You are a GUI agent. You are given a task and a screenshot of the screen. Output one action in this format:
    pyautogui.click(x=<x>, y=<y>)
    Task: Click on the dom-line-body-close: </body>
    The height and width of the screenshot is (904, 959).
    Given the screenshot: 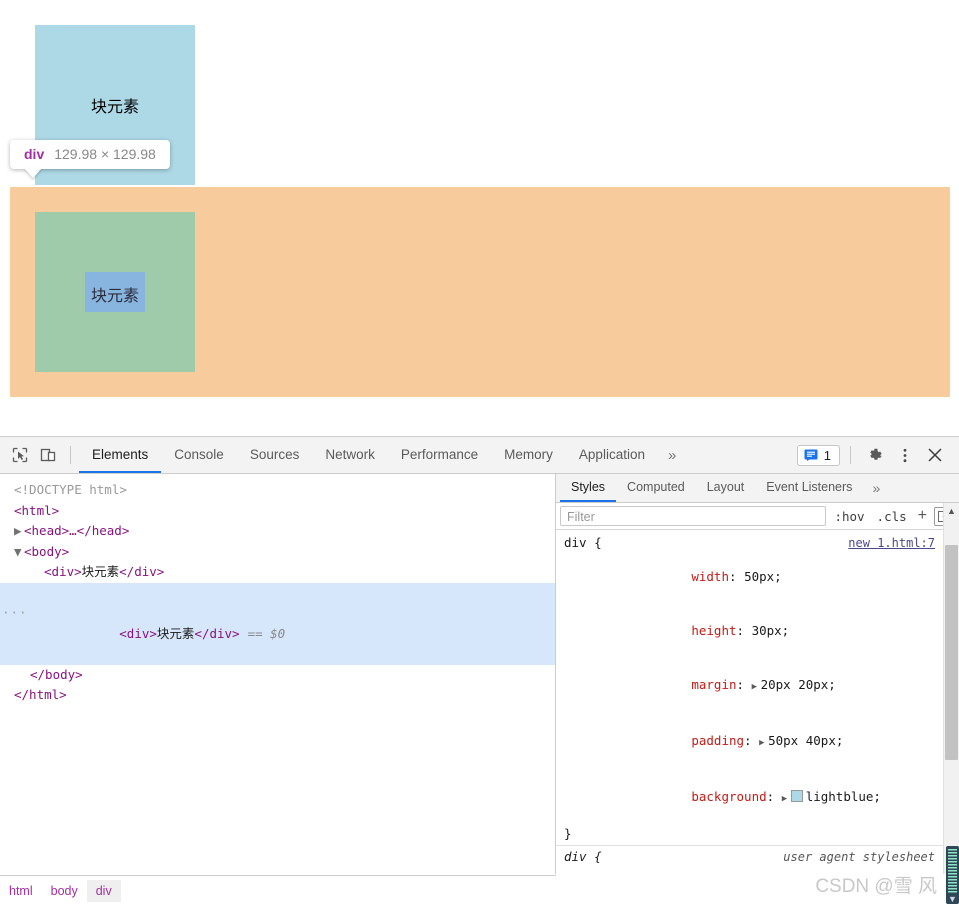 What is the action you would take?
    pyautogui.click(x=277, y=675)
    